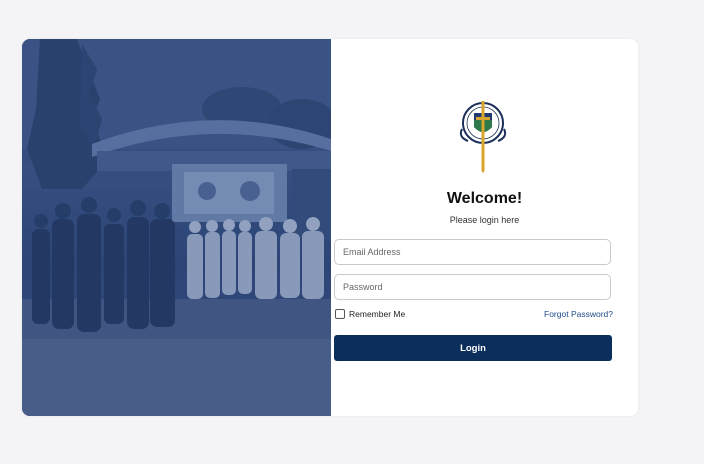  I want to click on remember-me-checkbox, so click(340, 314).